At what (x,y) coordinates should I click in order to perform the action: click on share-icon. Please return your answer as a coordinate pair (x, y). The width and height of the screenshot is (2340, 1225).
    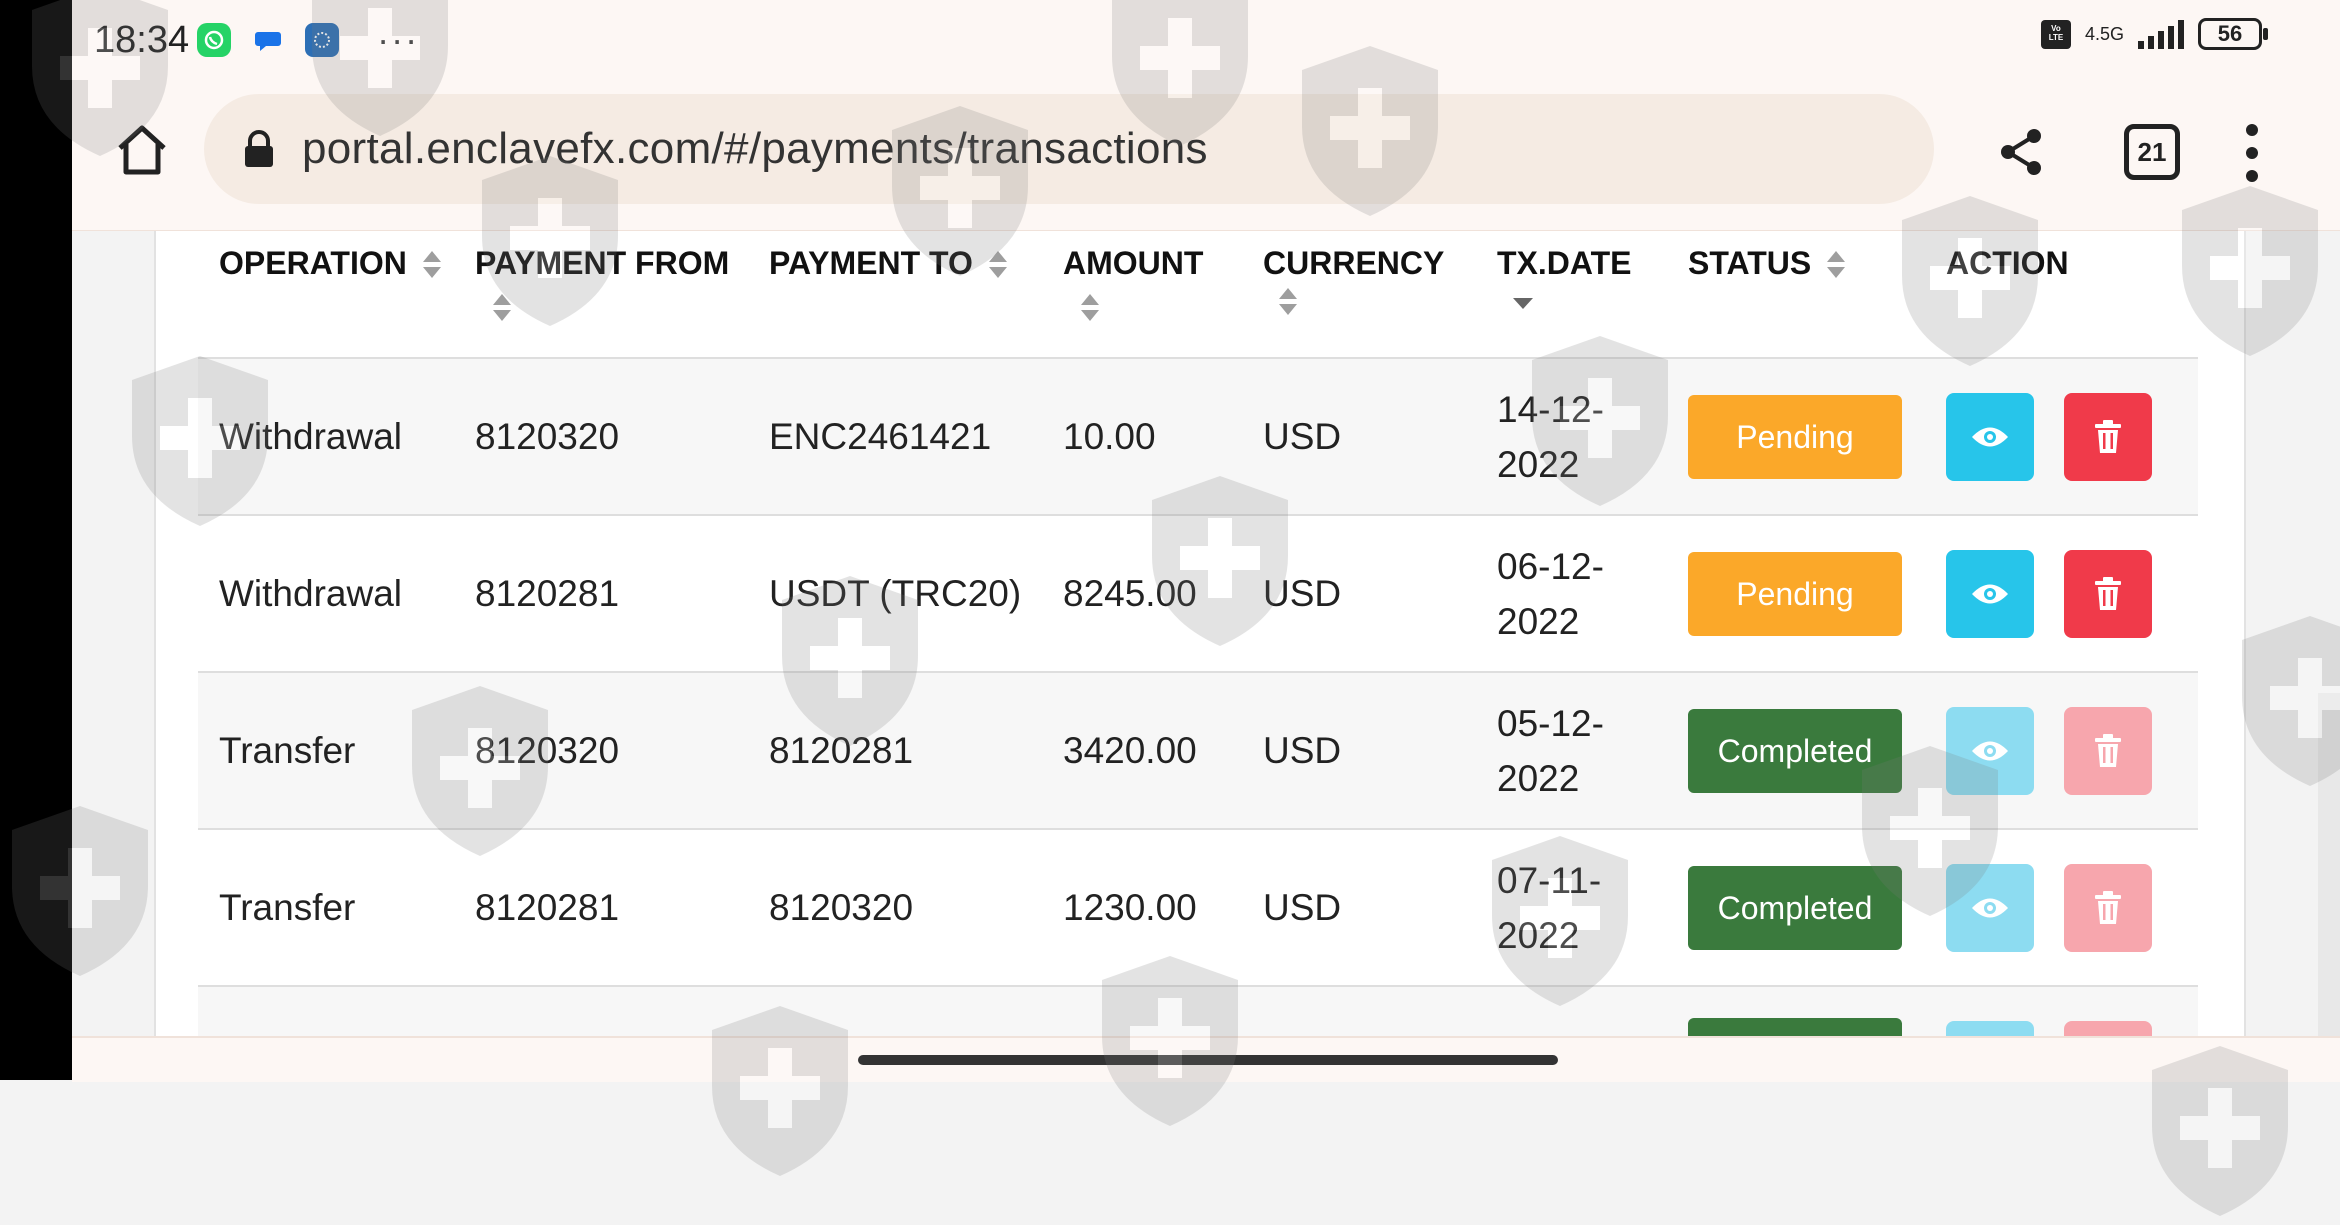
    Looking at the image, I should click on (2021, 152).